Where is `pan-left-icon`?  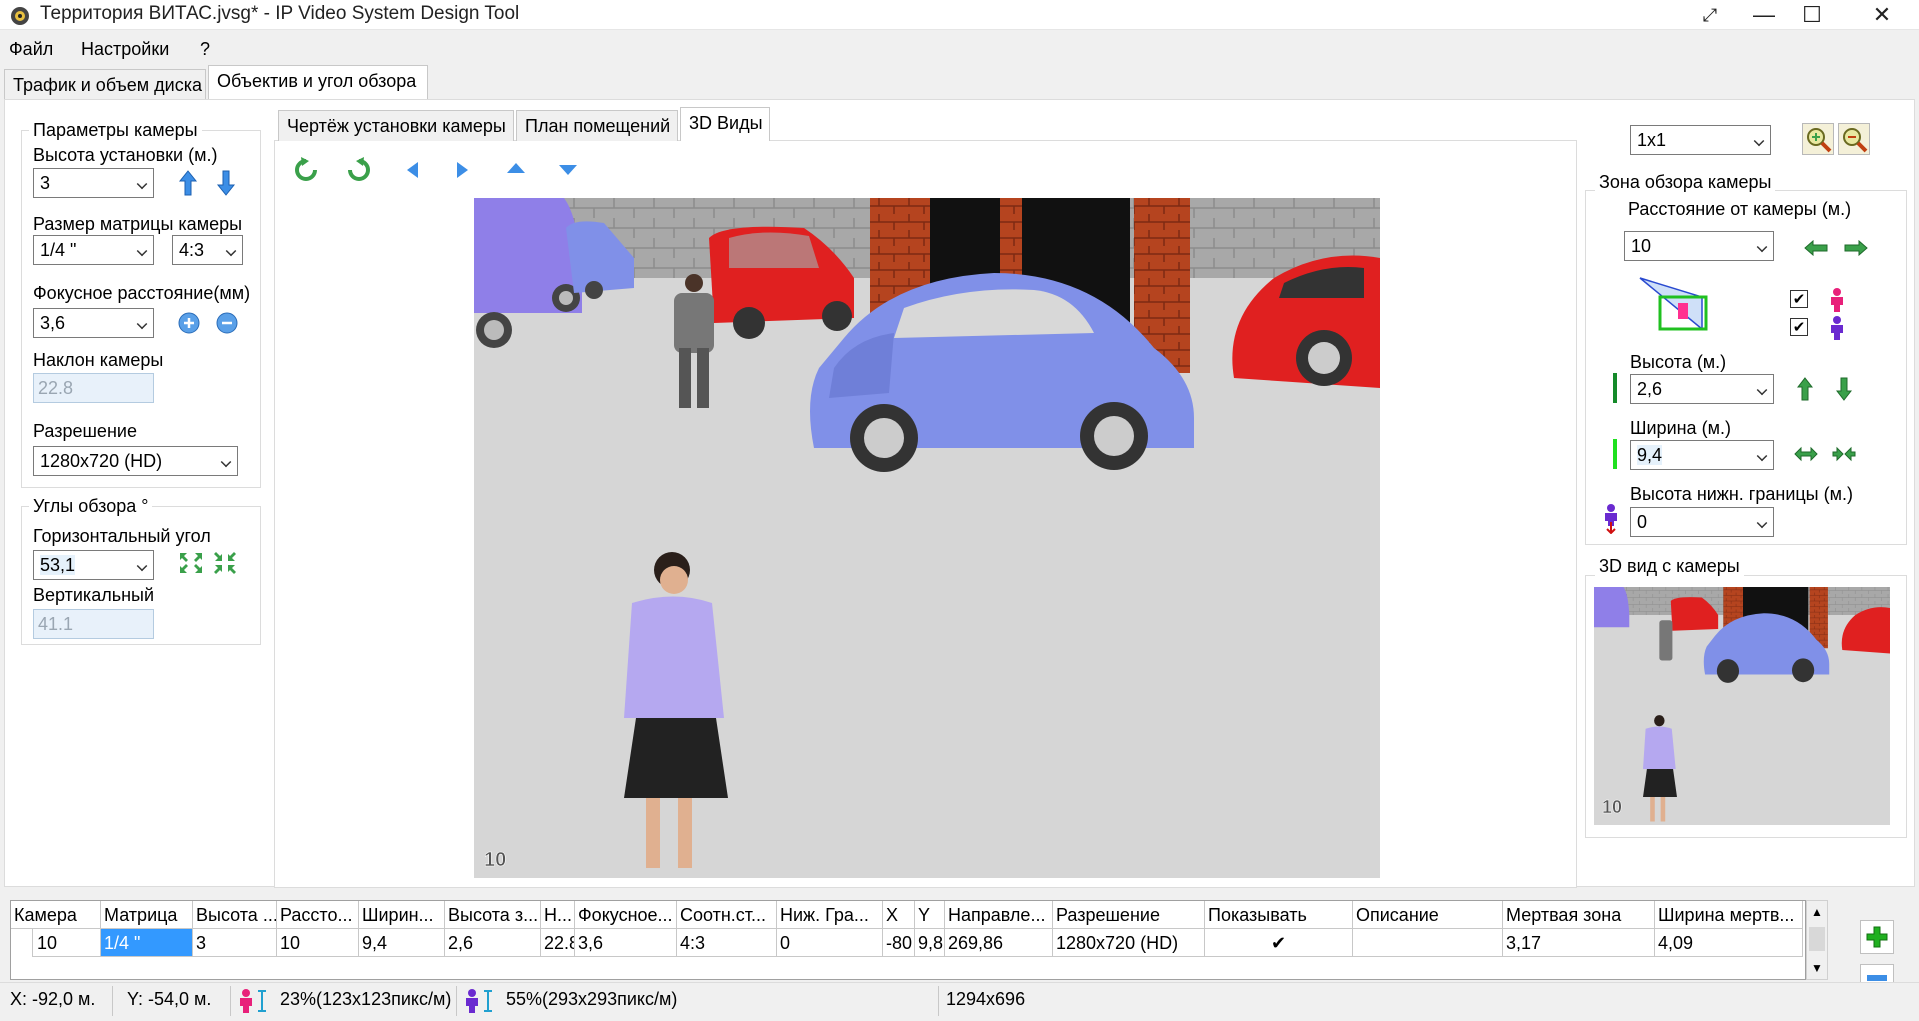
pan-left-icon is located at coordinates (412, 170).